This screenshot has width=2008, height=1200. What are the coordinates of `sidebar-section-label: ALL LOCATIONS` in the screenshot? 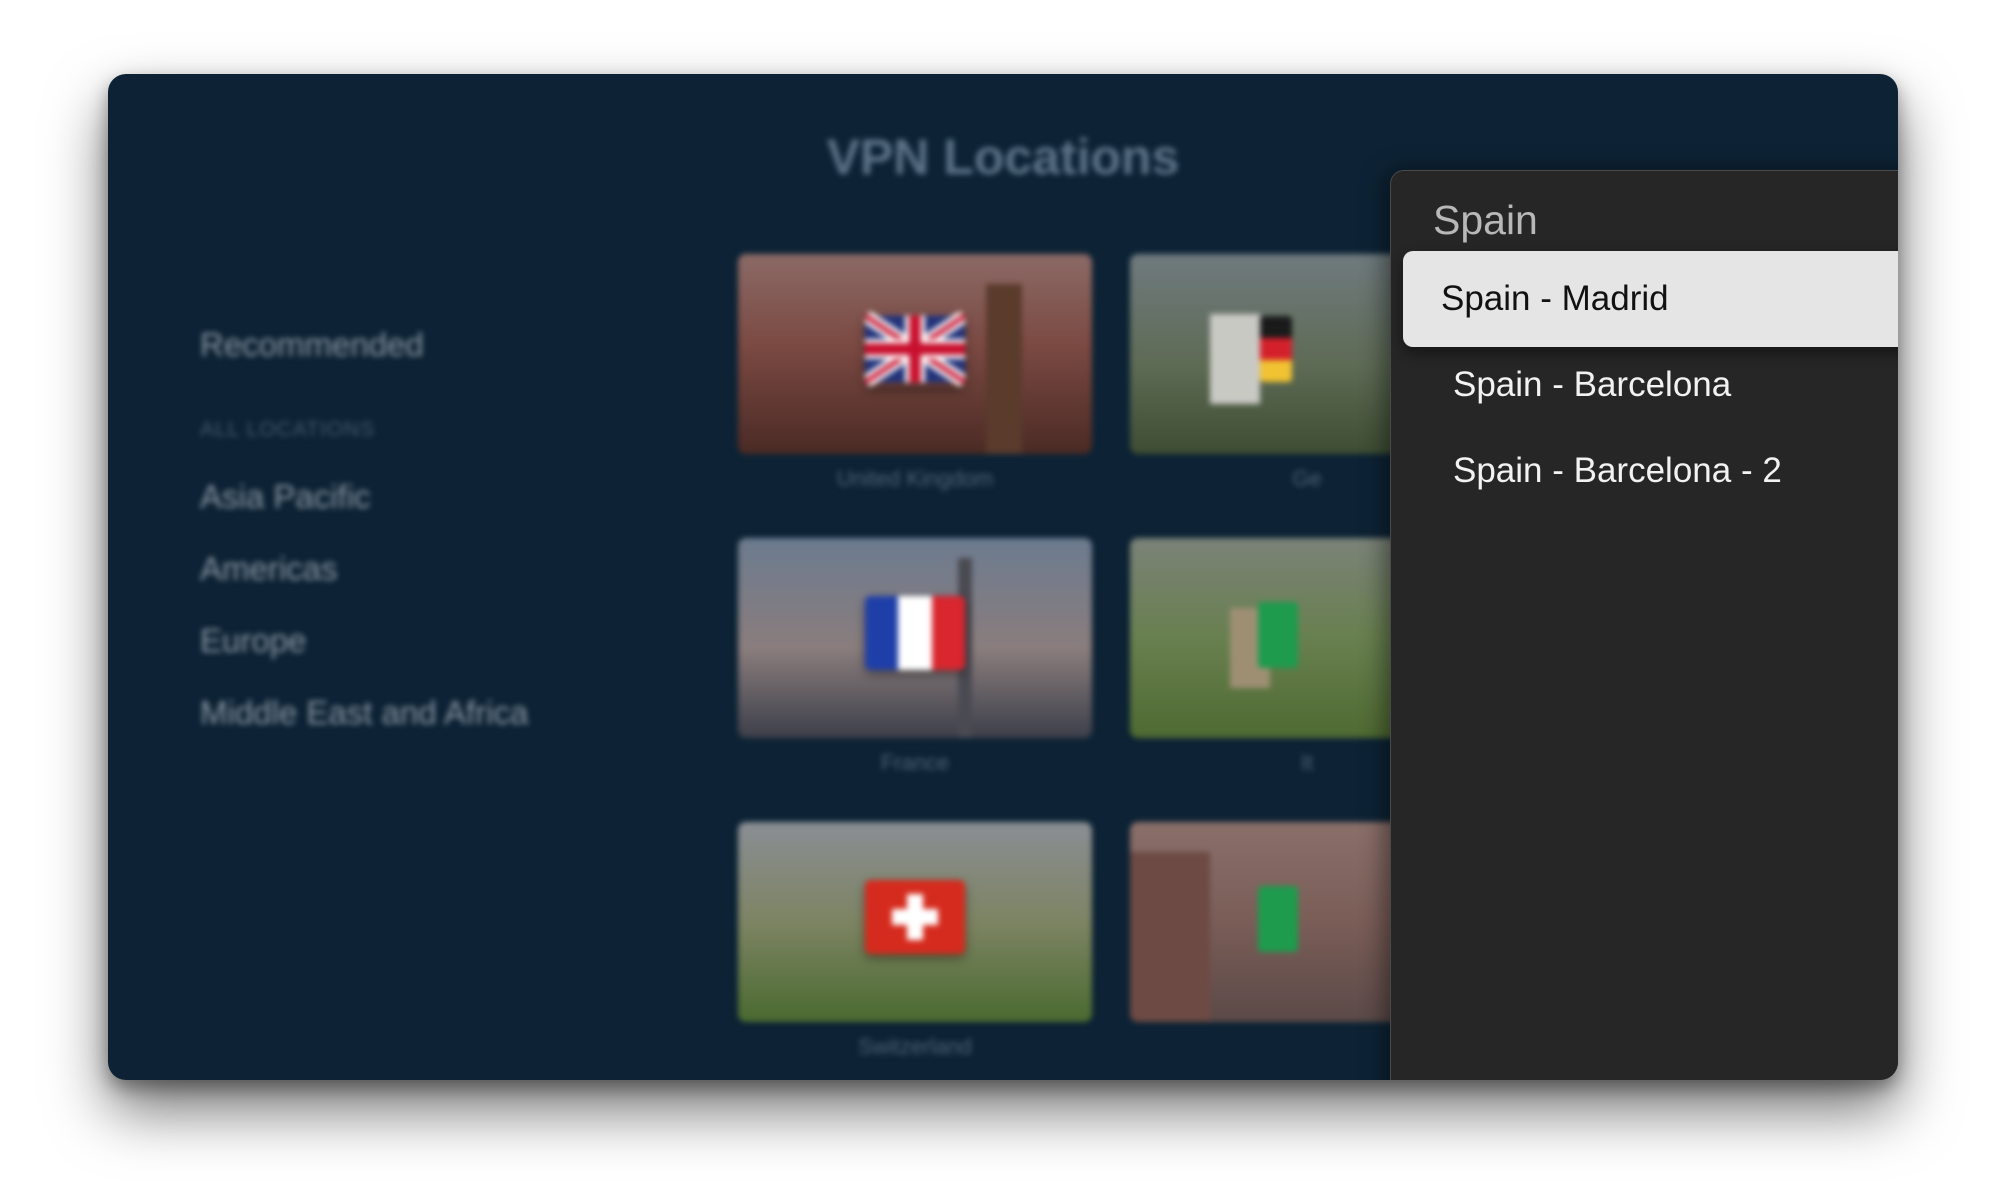 It's located at (288, 429).